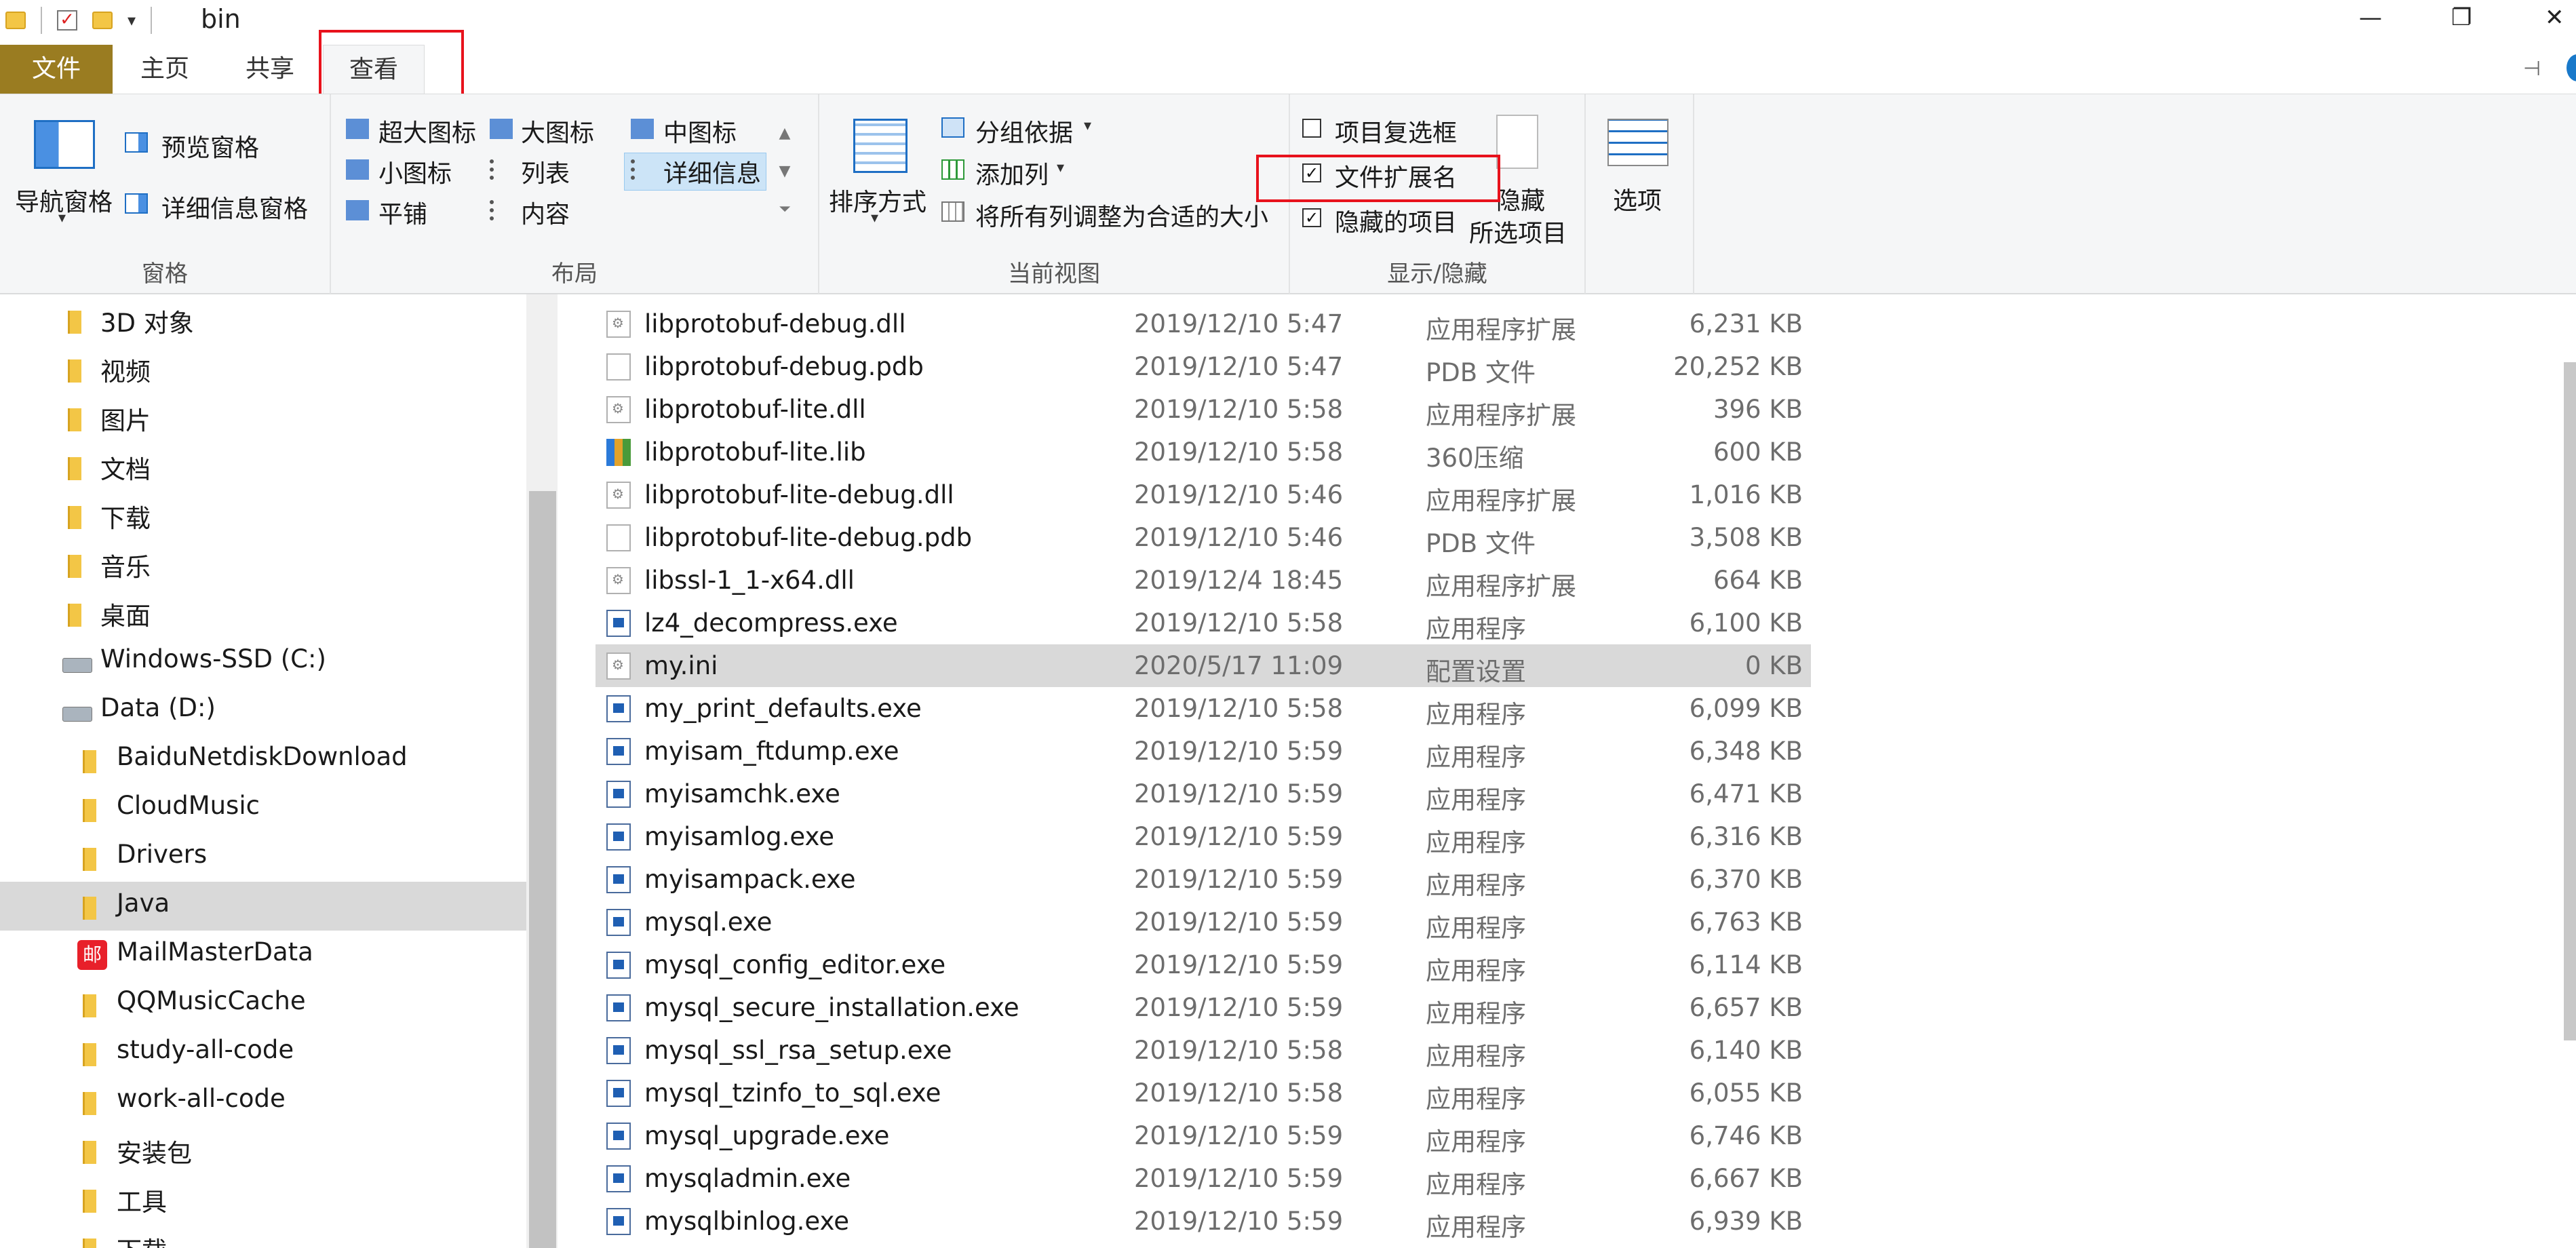 Image resolution: width=2576 pixels, height=1248 pixels. I want to click on nav-item-java: Java, so click(263, 906).